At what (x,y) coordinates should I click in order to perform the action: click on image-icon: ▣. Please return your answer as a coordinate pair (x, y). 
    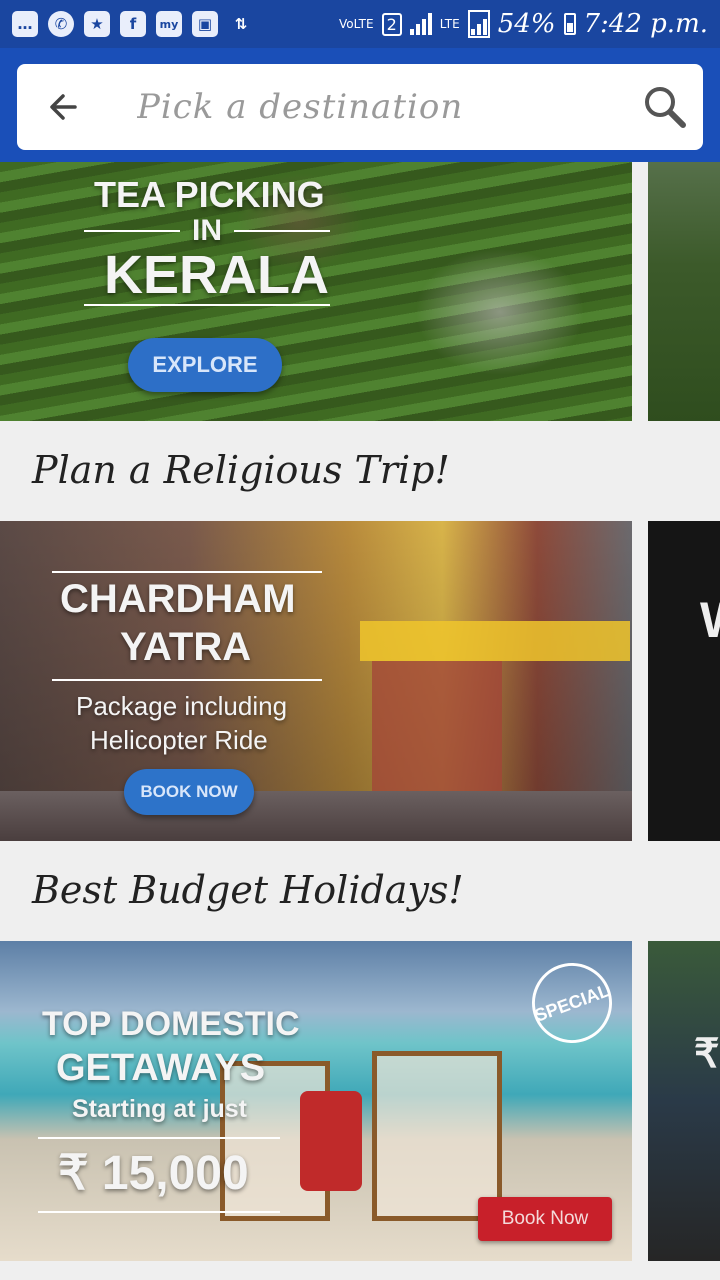
    Looking at the image, I should click on (205, 24).